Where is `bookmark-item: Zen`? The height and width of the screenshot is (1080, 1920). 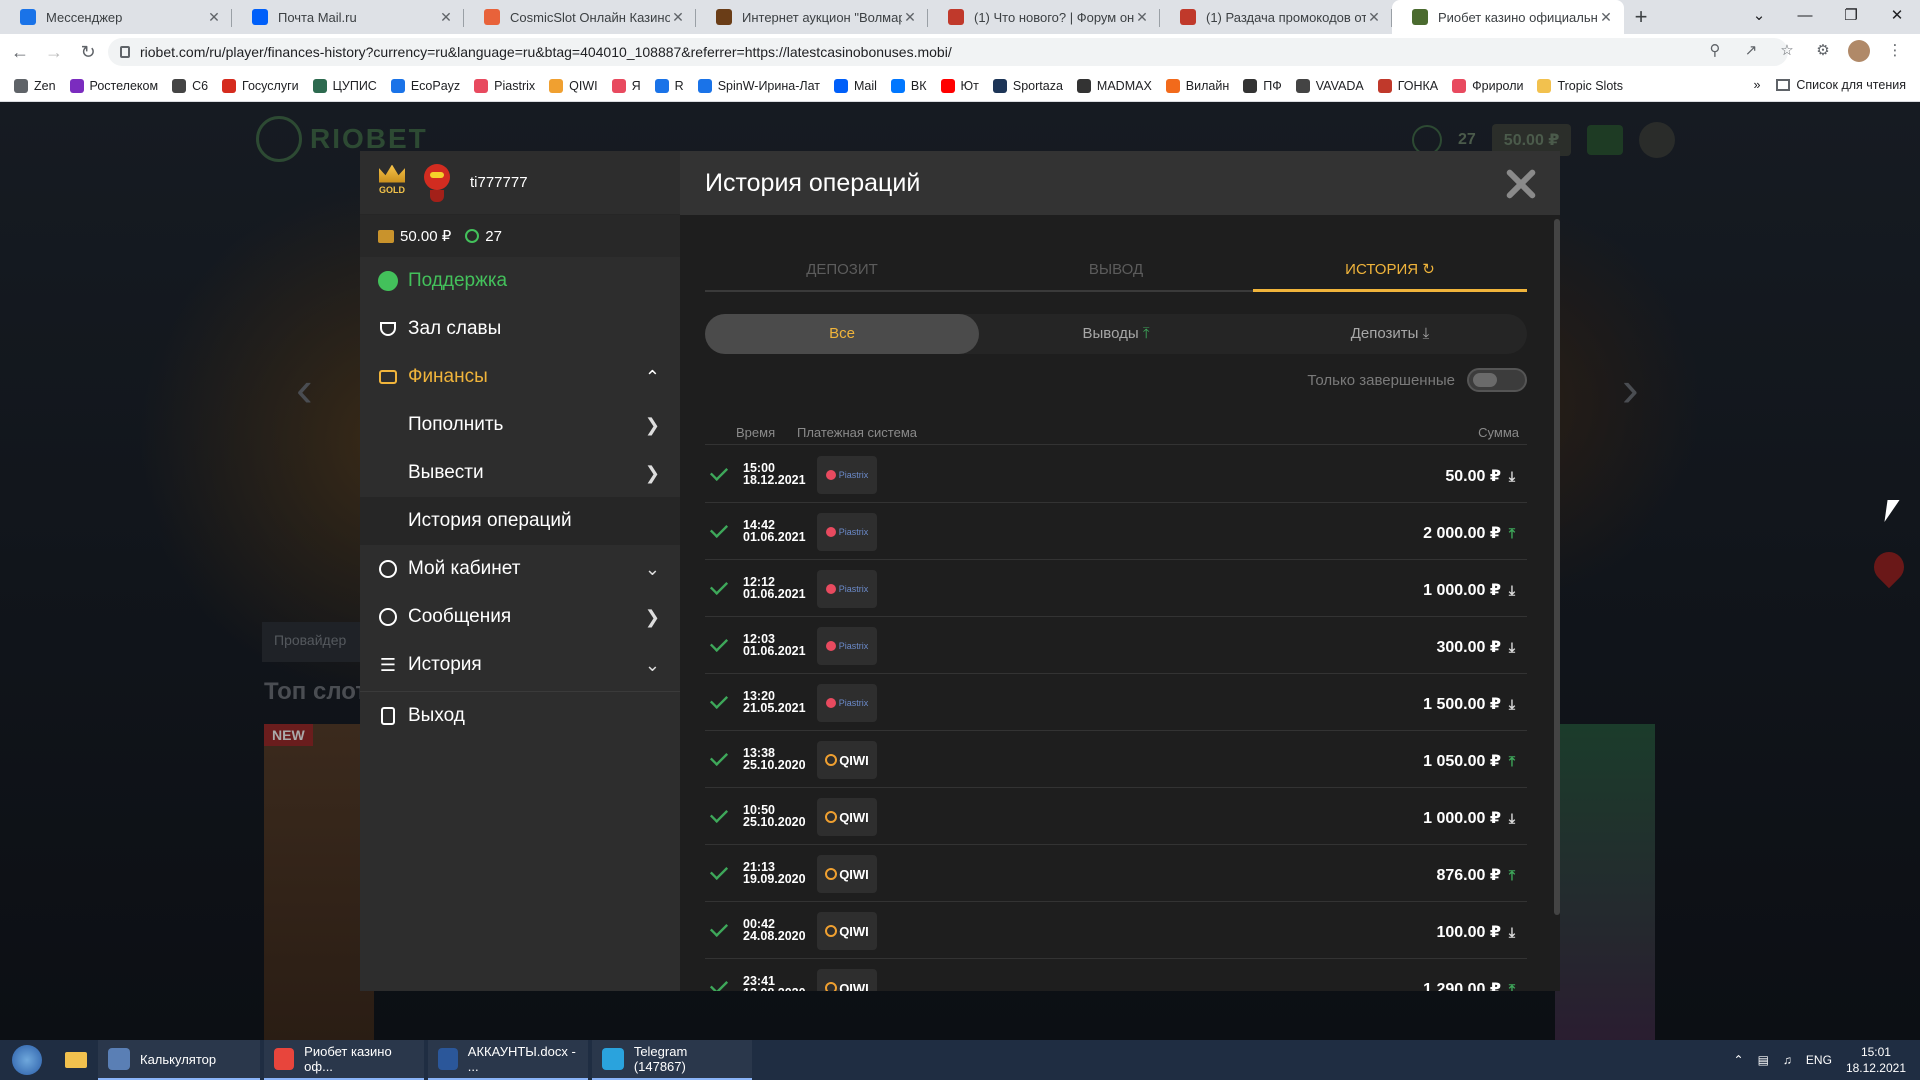 bookmark-item: Zen is located at coordinates (35, 85).